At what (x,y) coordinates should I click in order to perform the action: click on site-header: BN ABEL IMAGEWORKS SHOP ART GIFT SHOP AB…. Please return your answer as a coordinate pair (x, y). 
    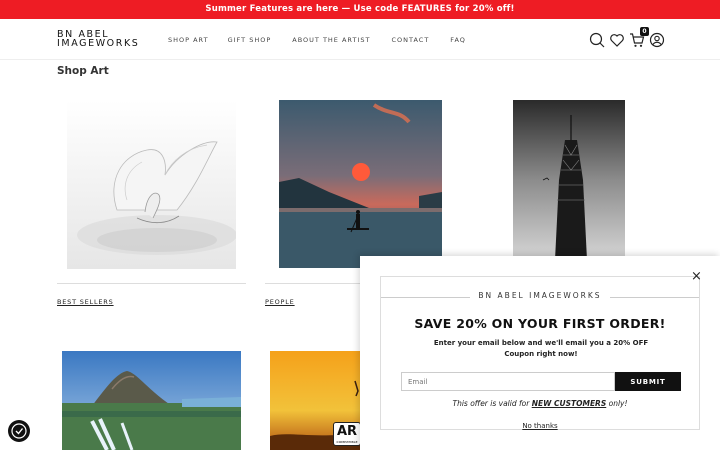
    Looking at the image, I should click on (360, 39).